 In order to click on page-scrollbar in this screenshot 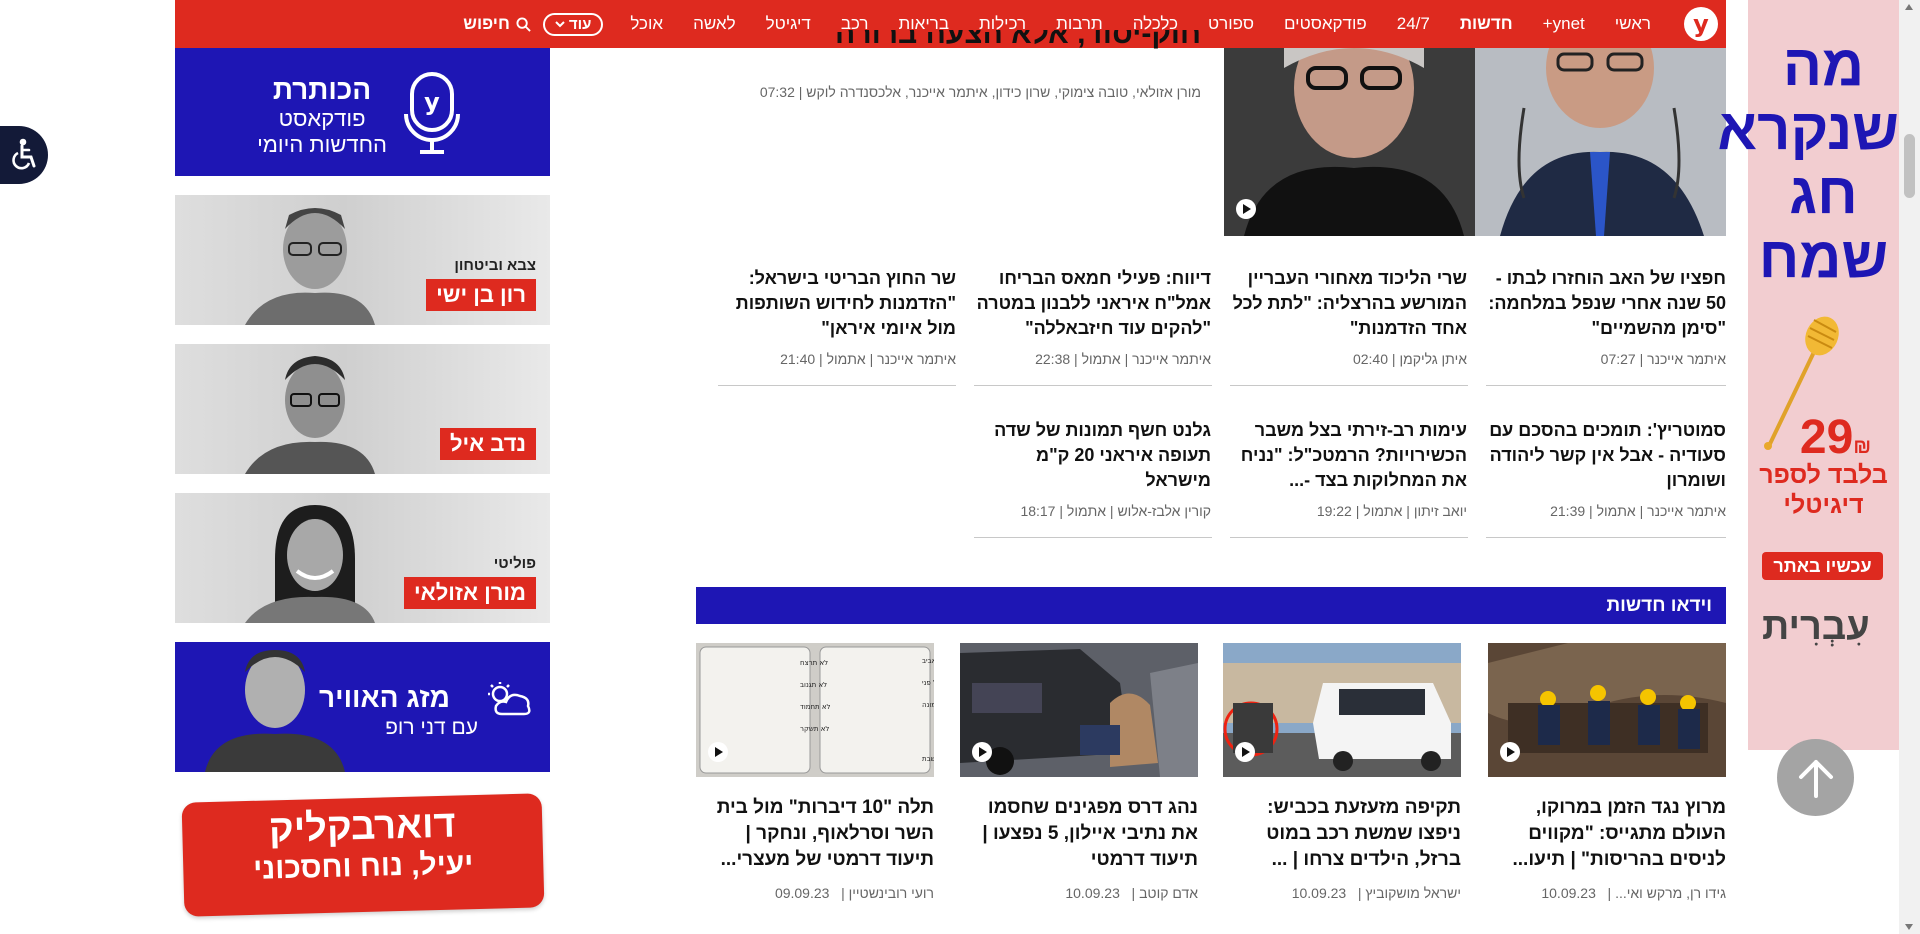, I will do `click(1909, 467)`.